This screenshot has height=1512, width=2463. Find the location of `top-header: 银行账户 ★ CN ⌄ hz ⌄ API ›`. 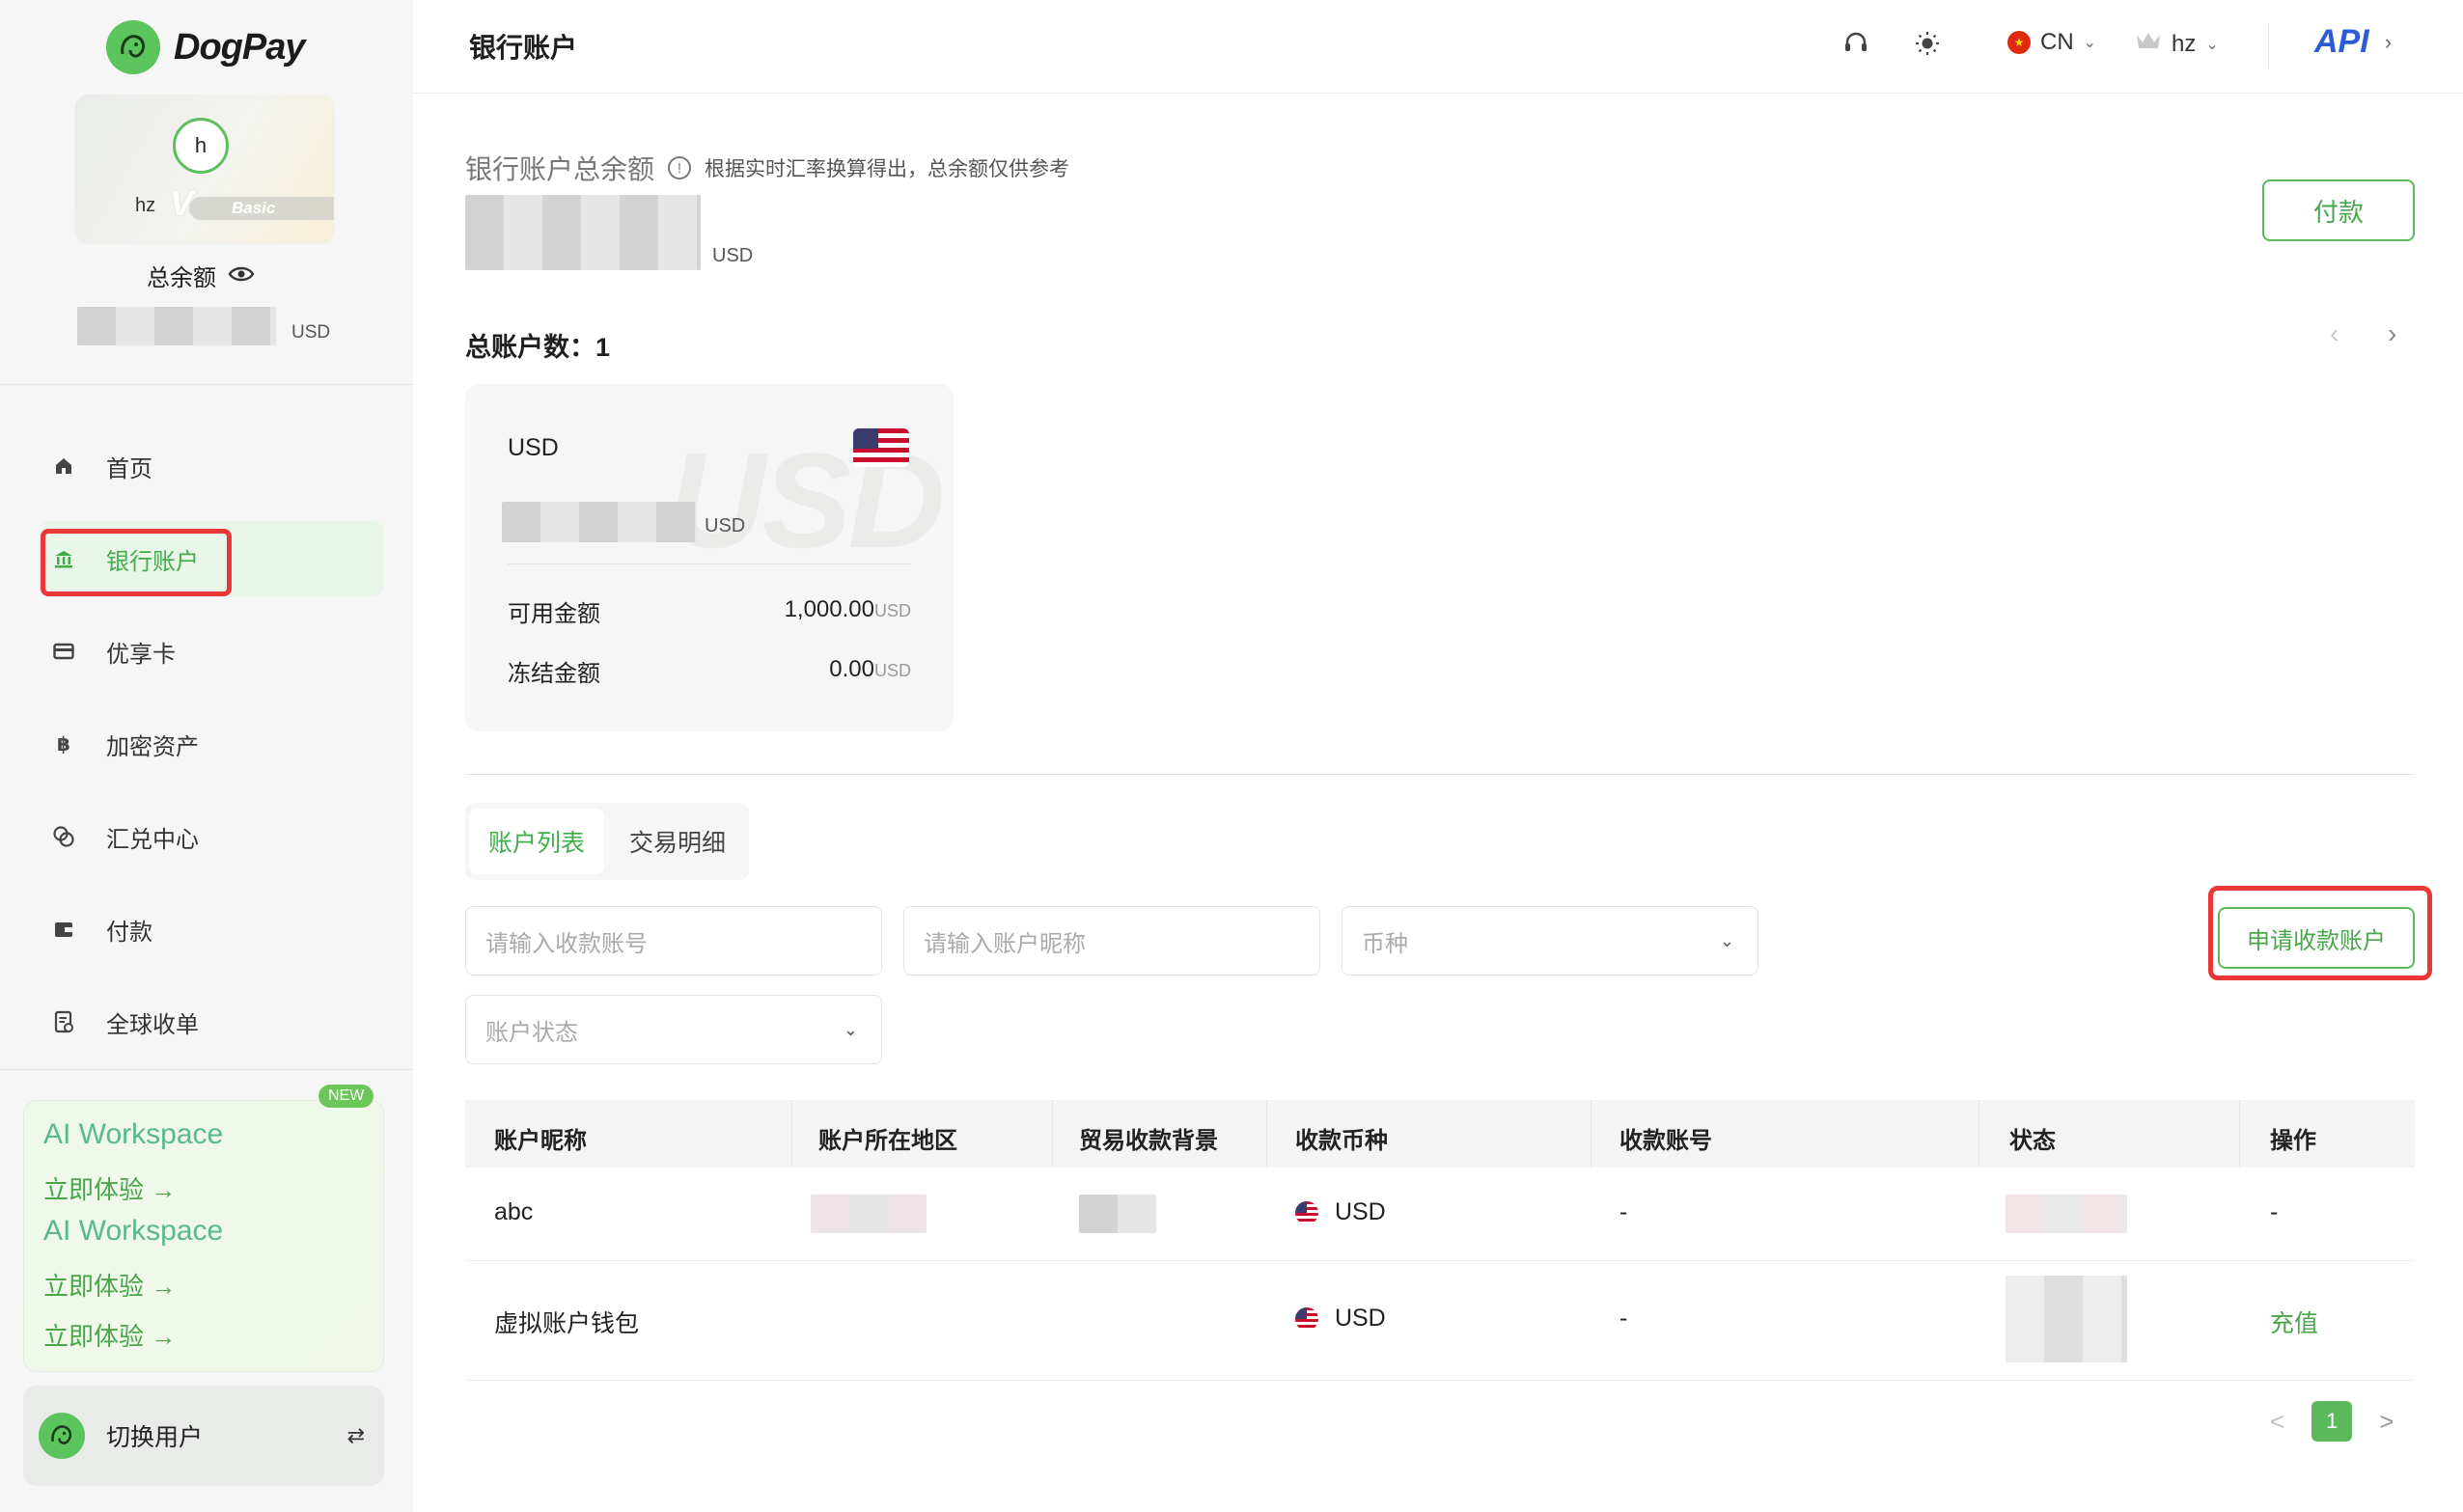

top-header: 银行账户 ★ CN ⌄ hz ⌄ API › is located at coordinates (1438, 47).